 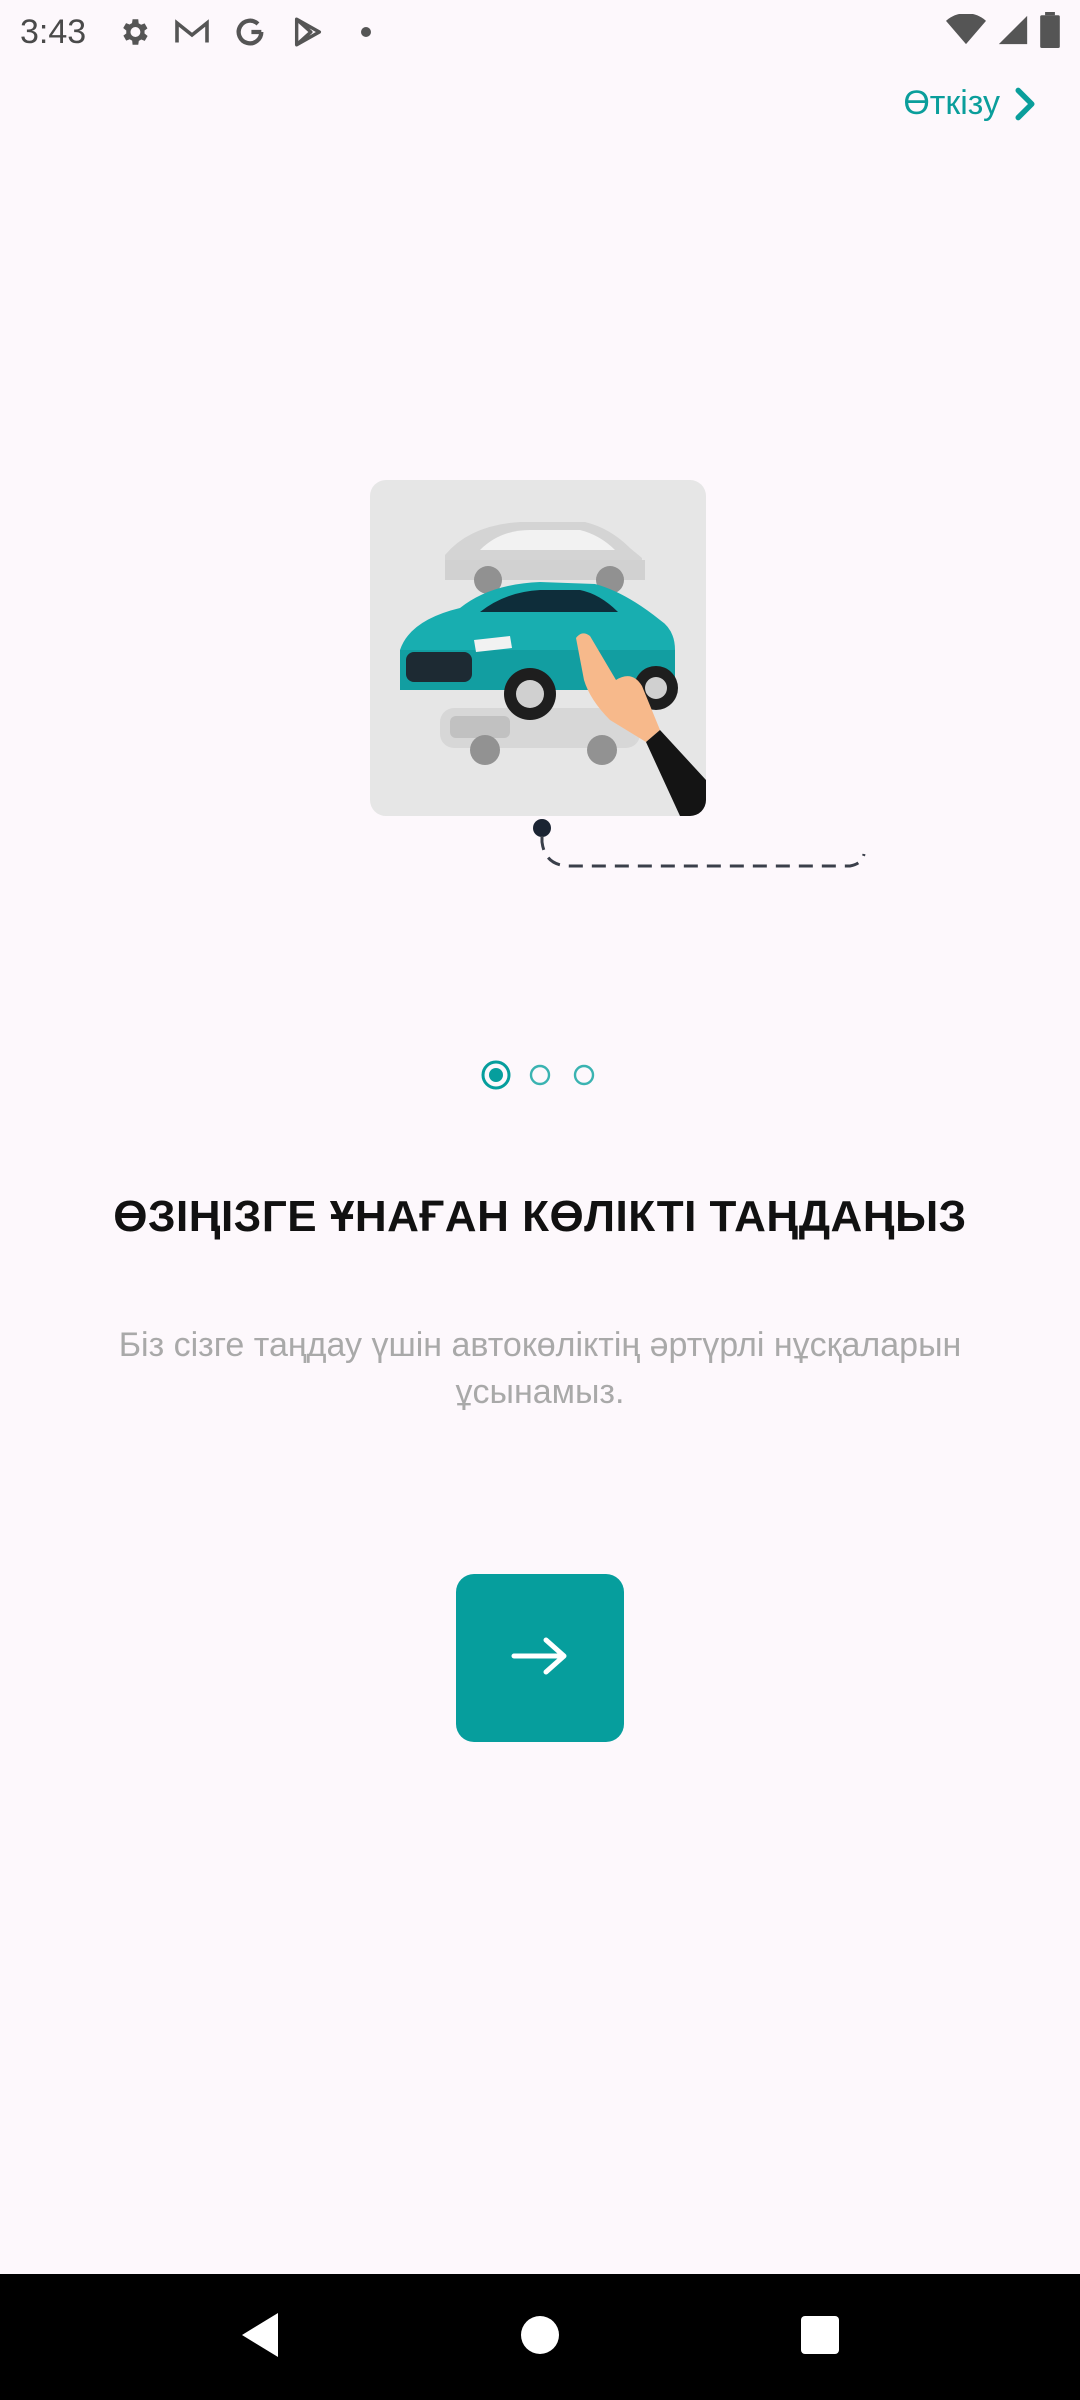 I want to click on next-button, so click(x=540, y=1658).